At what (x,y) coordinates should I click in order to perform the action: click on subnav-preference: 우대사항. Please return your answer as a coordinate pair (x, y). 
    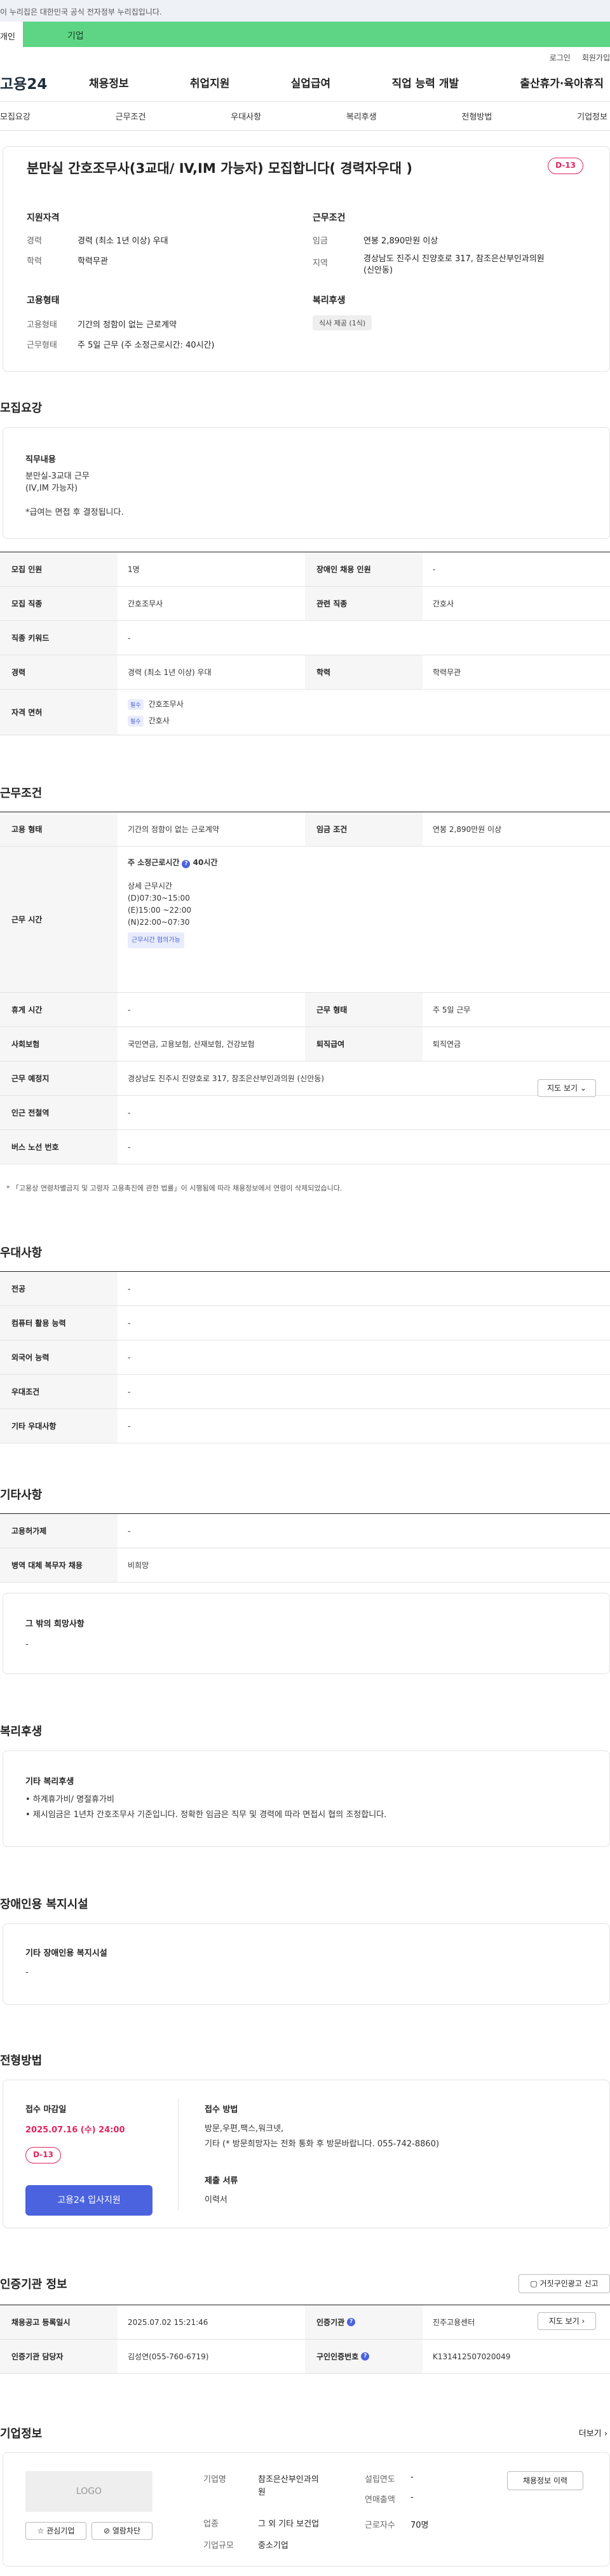
    Looking at the image, I should click on (246, 116).